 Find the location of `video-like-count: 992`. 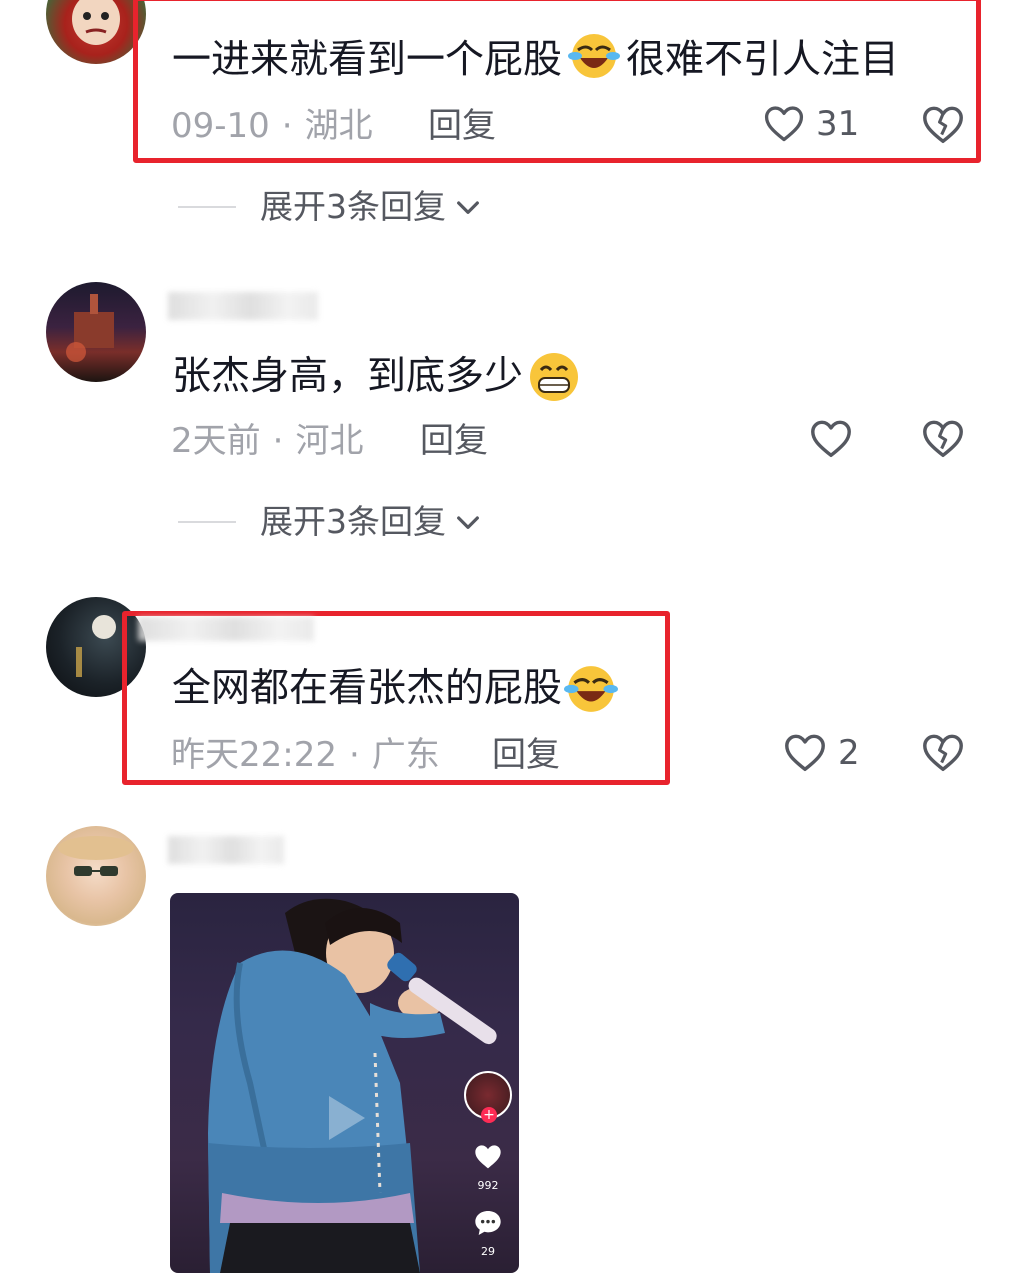

video-like-count: 992 is located at coordinates (488, 1185).